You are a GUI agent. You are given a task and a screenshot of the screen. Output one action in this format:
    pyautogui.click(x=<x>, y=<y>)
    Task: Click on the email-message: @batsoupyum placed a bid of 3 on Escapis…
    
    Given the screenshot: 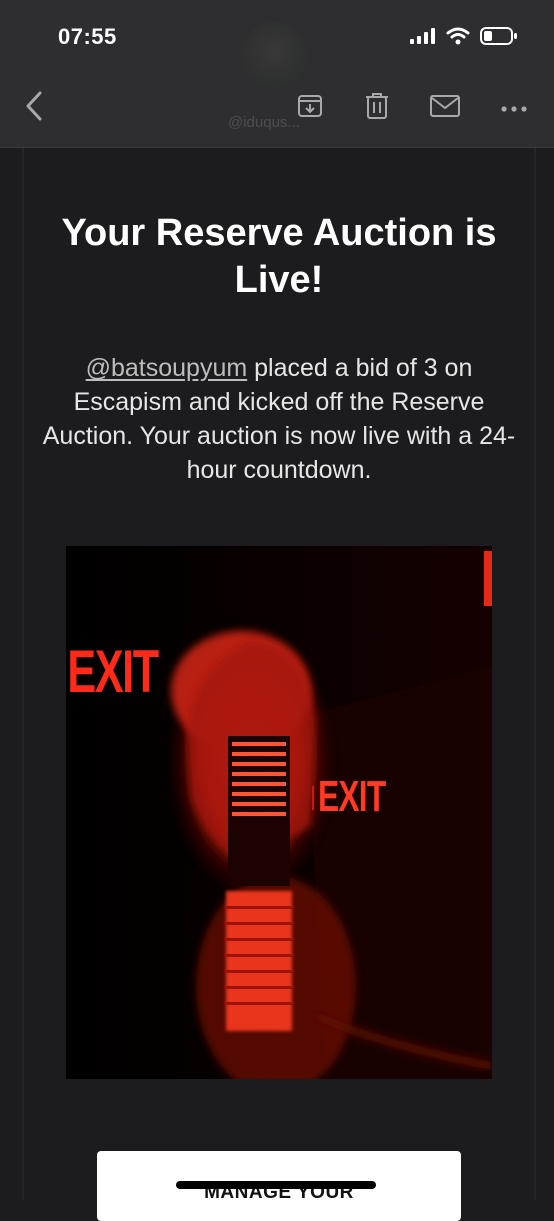 What is the action you would take?
    pyautogui.click(x=279, y=419)
    